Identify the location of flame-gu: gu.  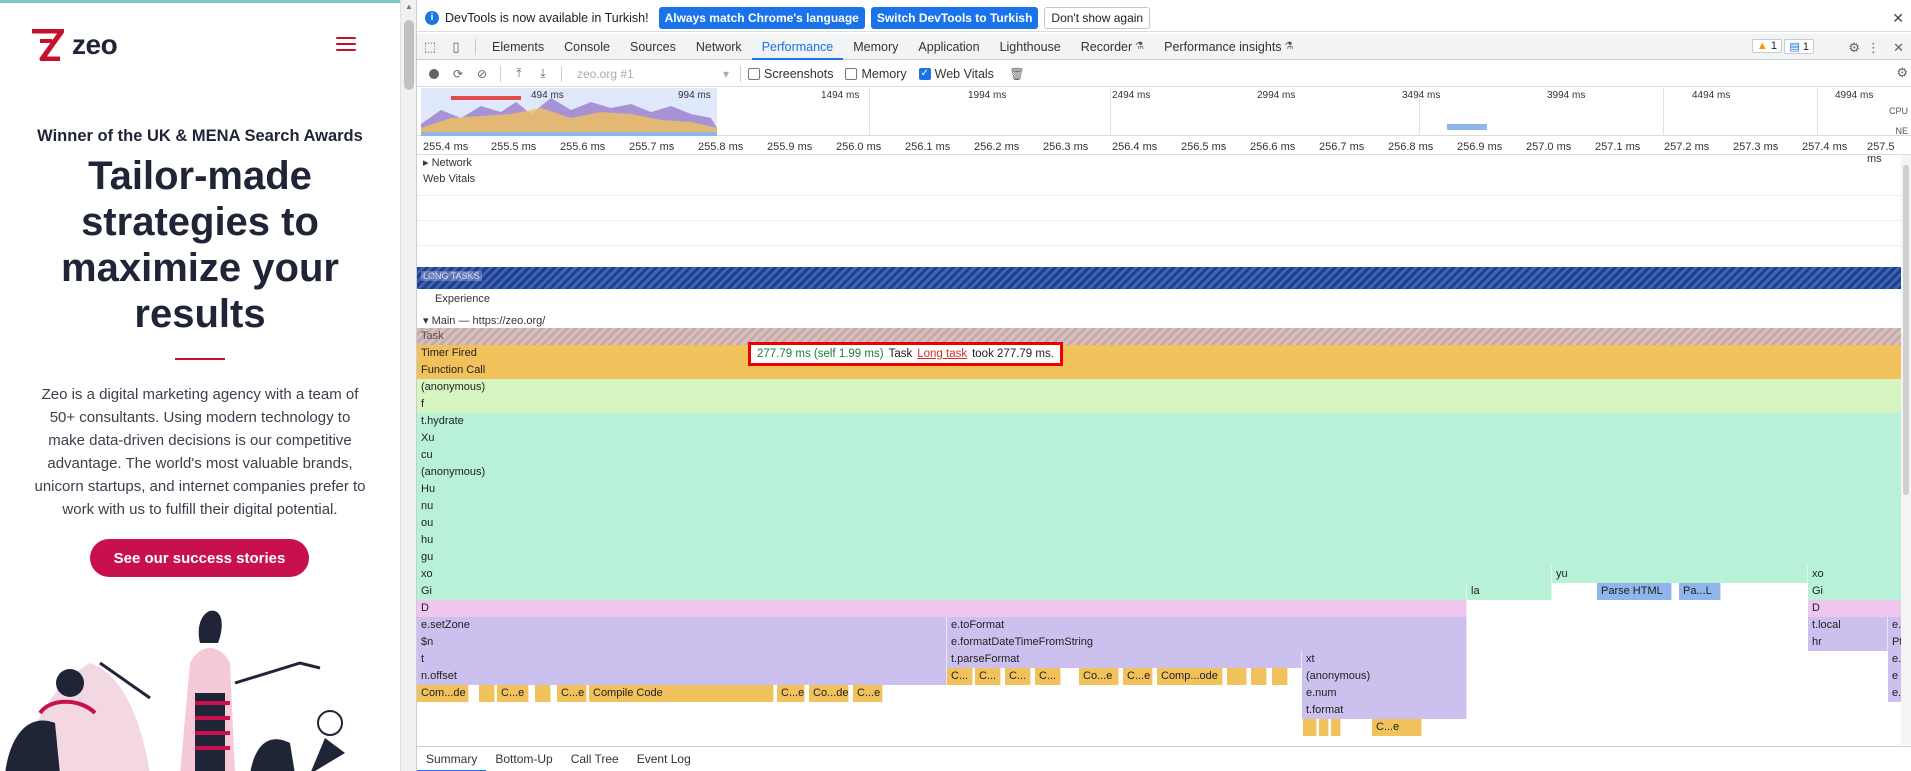
(1159, 557).